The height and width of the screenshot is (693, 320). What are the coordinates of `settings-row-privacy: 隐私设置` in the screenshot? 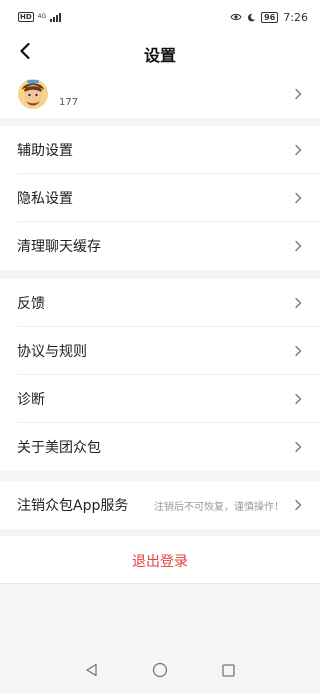 It's located at (160, 198).